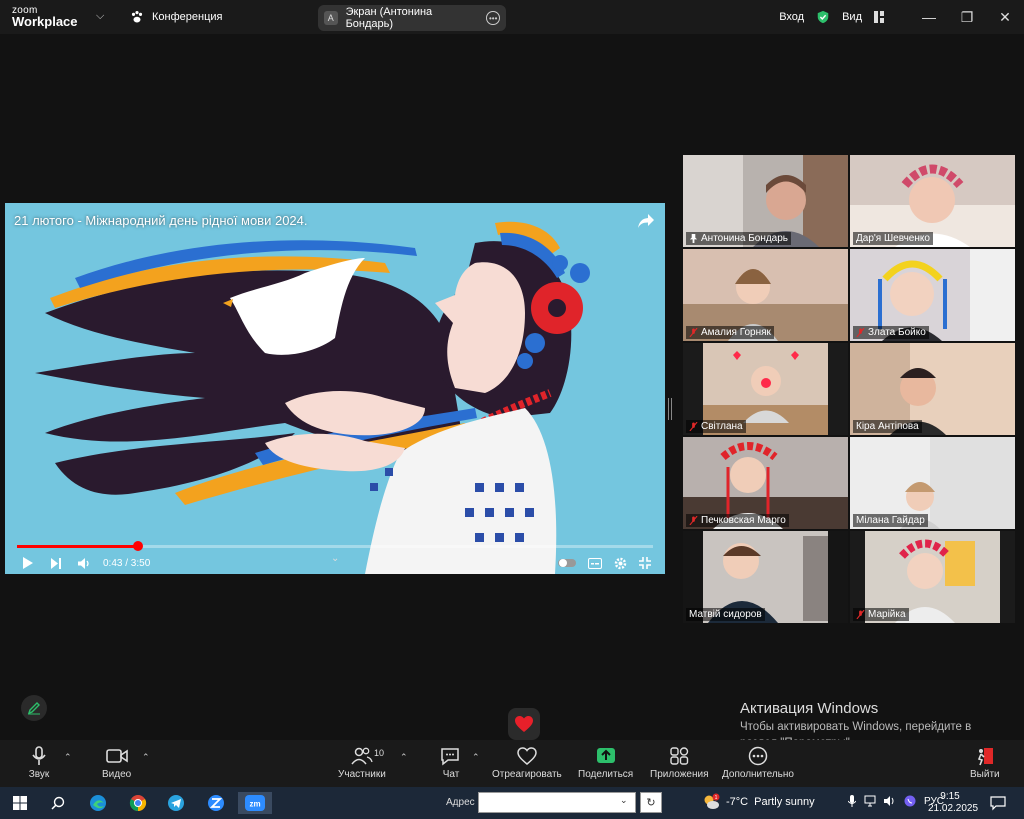  What do you see at coordinates (985, 757) in the screenshot?
I see `leave-door-icon` at bounding box center [985, 757].